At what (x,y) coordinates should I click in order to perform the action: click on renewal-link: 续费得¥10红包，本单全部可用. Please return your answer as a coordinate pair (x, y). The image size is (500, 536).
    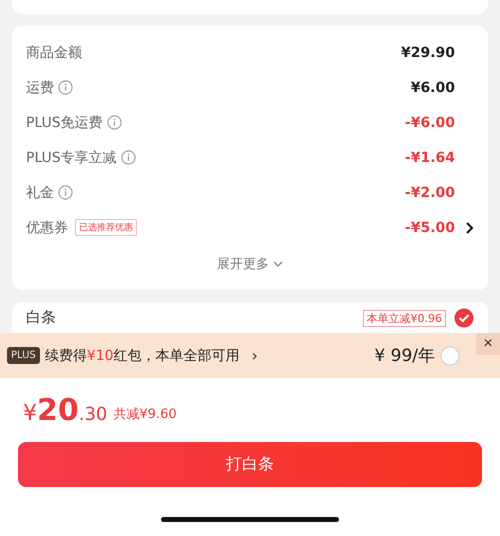
    Looking at the image, I should click on (142, 355).